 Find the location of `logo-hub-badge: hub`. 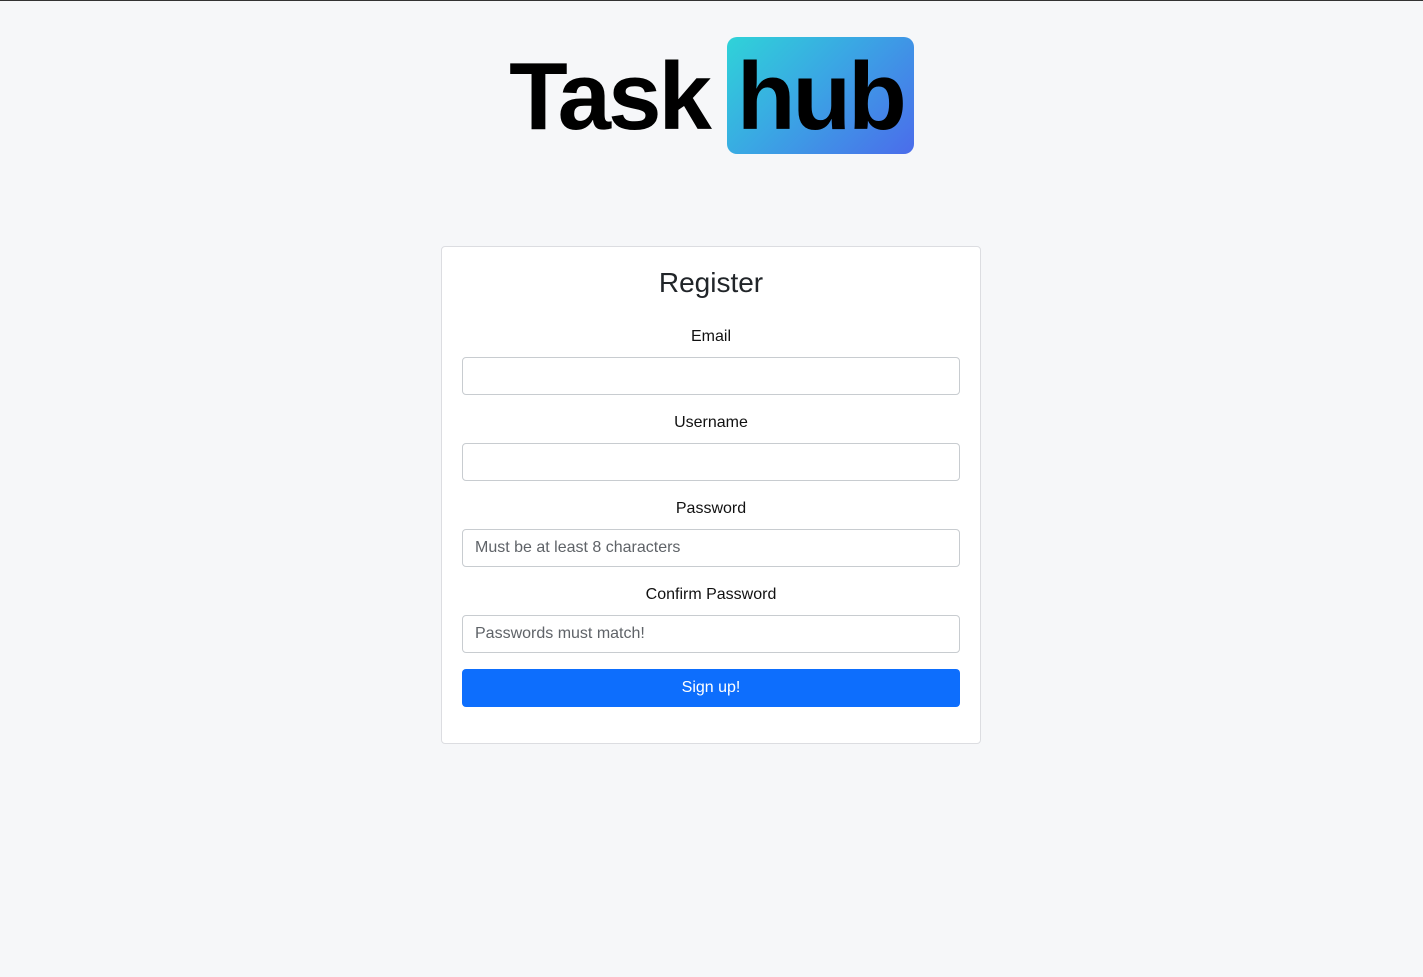

logo-hub-badge: hub is located at coordinates (820, 95).